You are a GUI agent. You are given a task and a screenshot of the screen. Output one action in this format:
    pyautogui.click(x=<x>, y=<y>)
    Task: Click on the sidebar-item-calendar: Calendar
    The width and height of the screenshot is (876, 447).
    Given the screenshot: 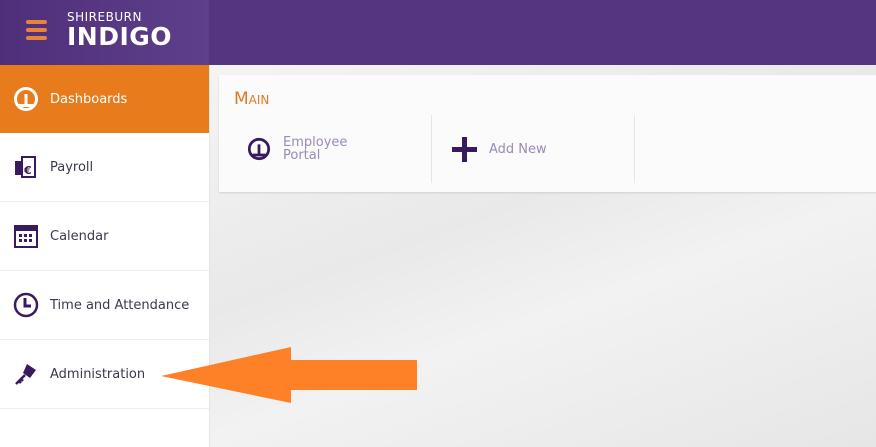 What is the action you would take?
    pyautogui.click(x=104, y=236)
    